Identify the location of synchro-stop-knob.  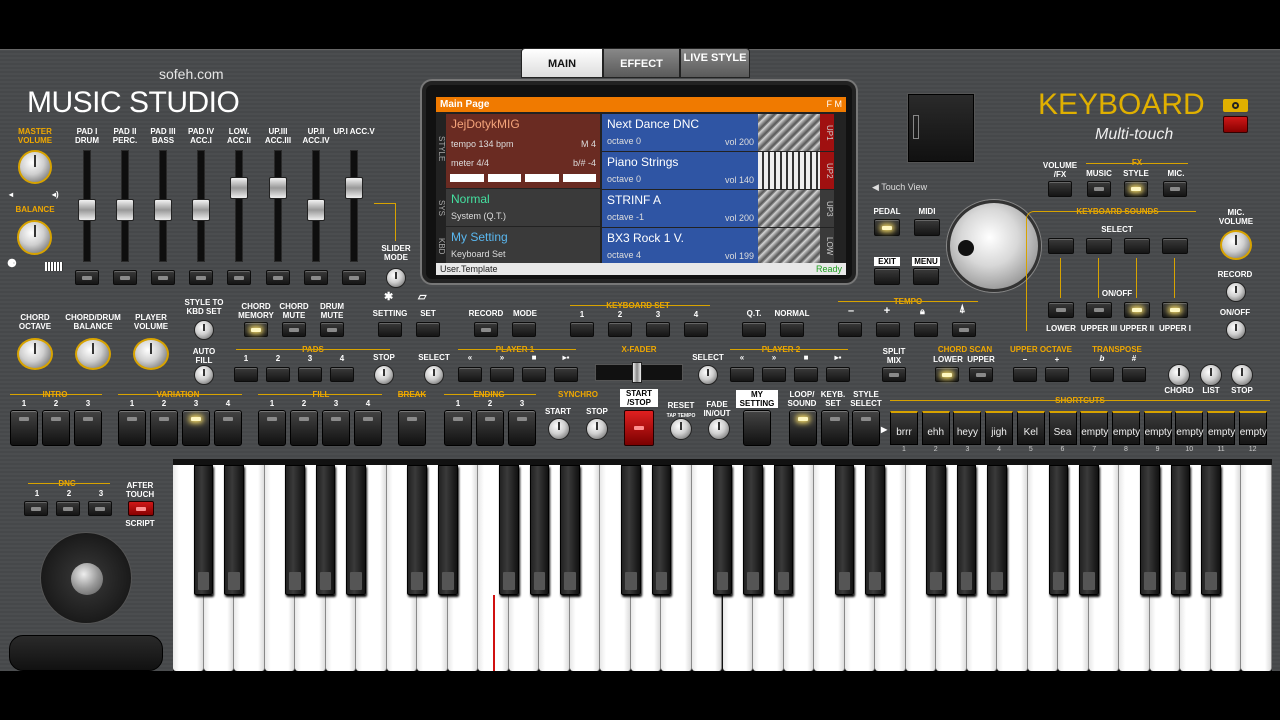
(597, 429).